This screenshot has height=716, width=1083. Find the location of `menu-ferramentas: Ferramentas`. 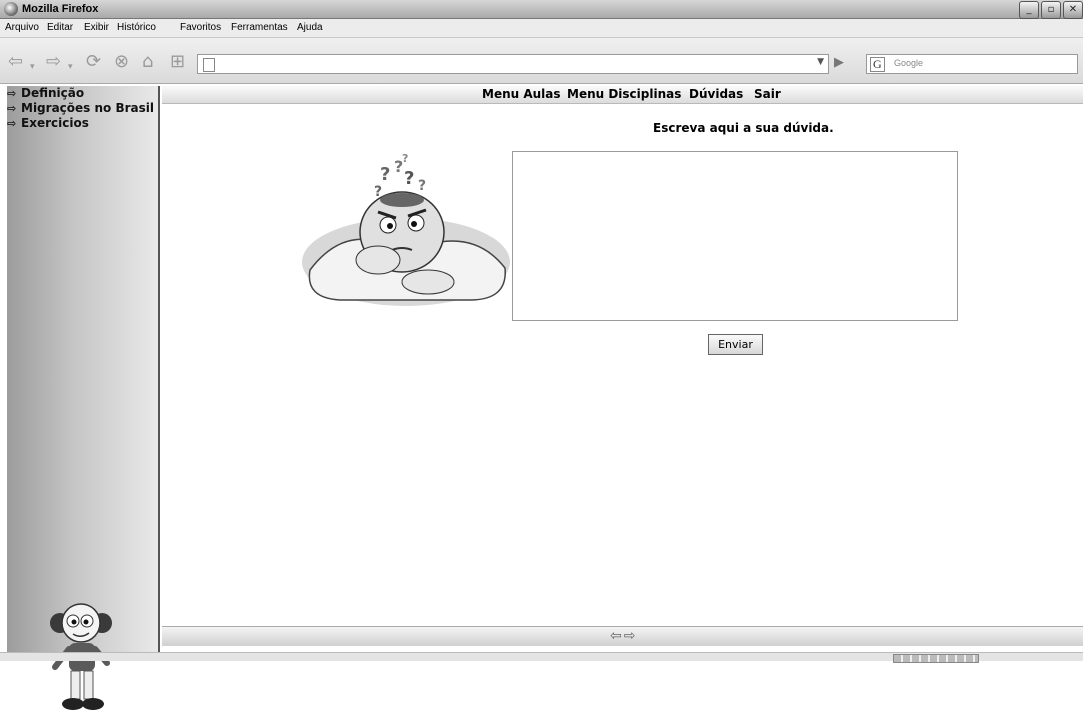

menu-ferramentas: Ferramentas is located at coordinates (259, 27).